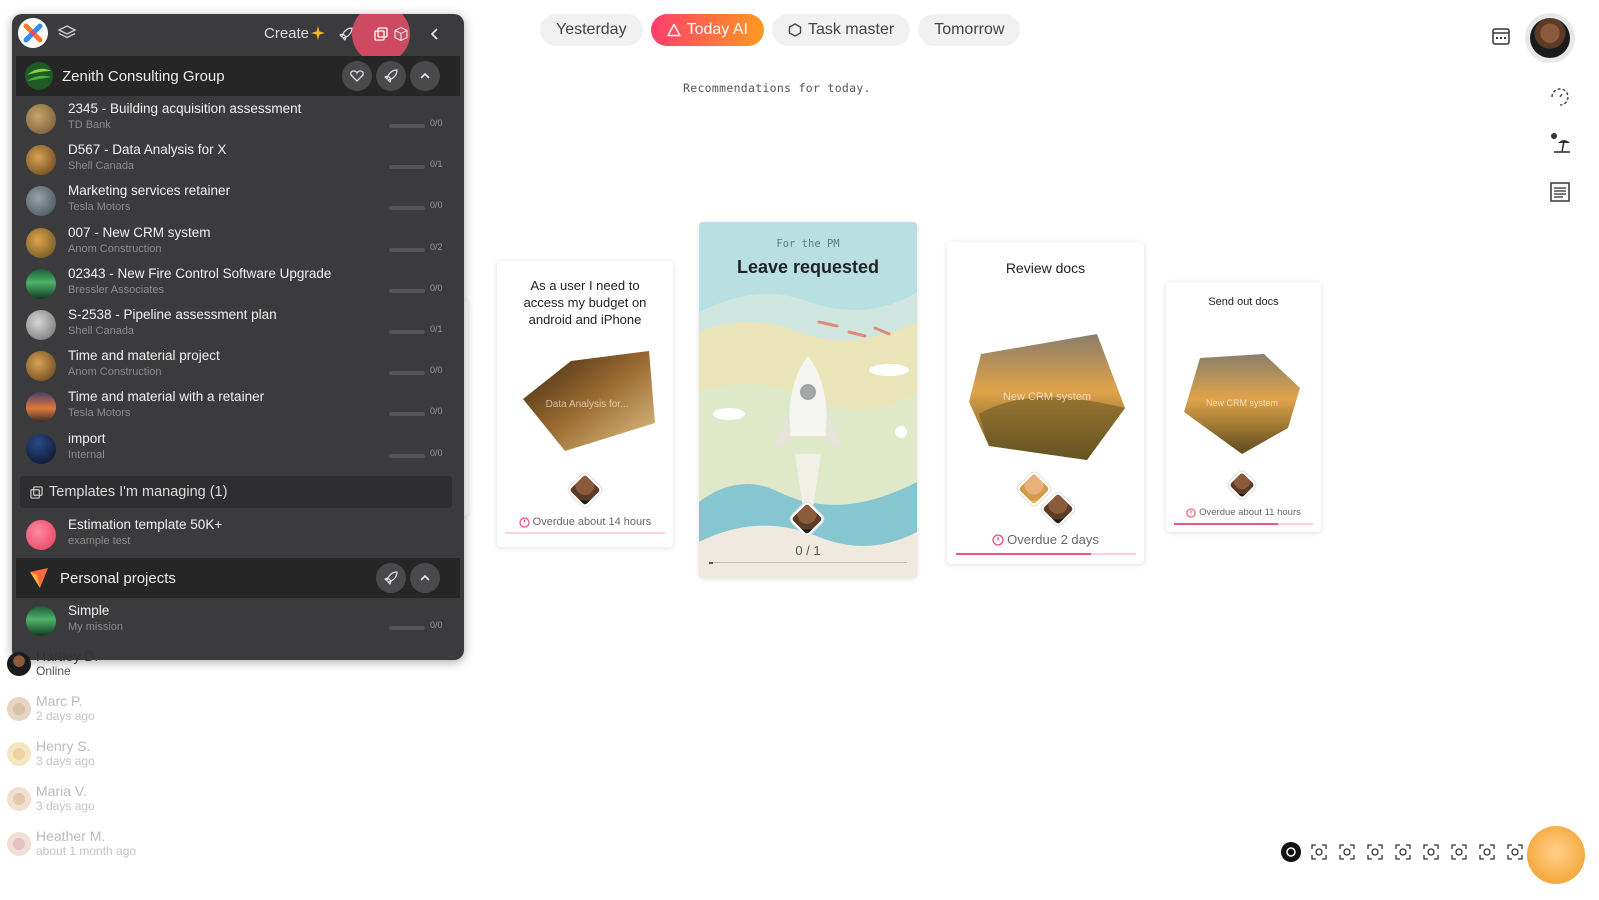 Image resolution: width=1599 pixels, height=900 pixels. I want to click on user-status: about 1 month ago, so click(86, 851).